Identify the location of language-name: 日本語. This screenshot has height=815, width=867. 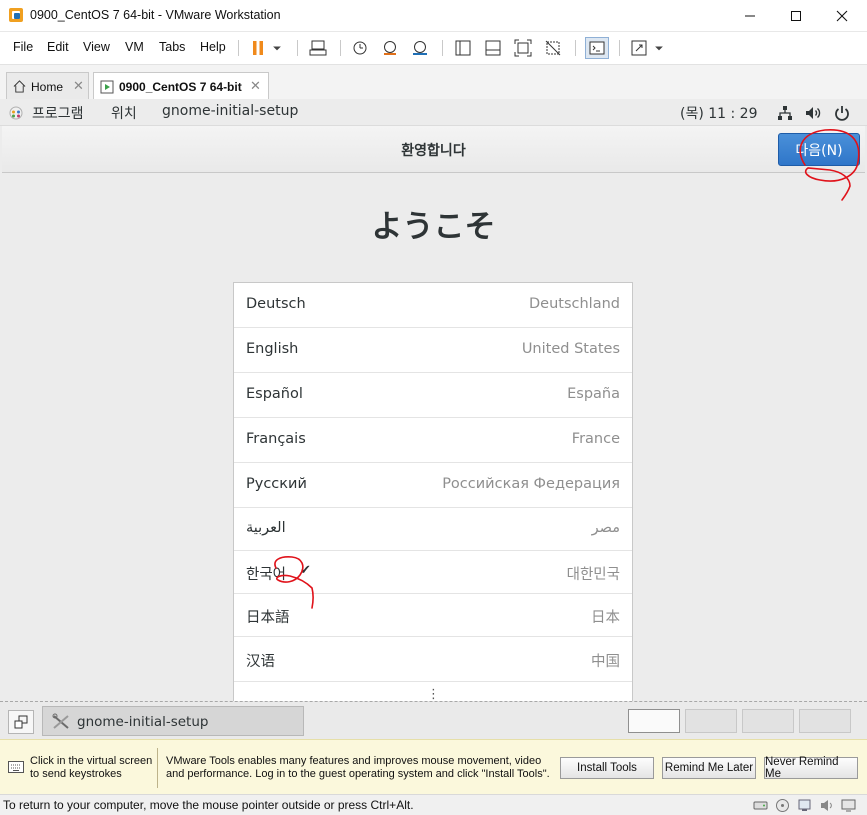
(268, 618).